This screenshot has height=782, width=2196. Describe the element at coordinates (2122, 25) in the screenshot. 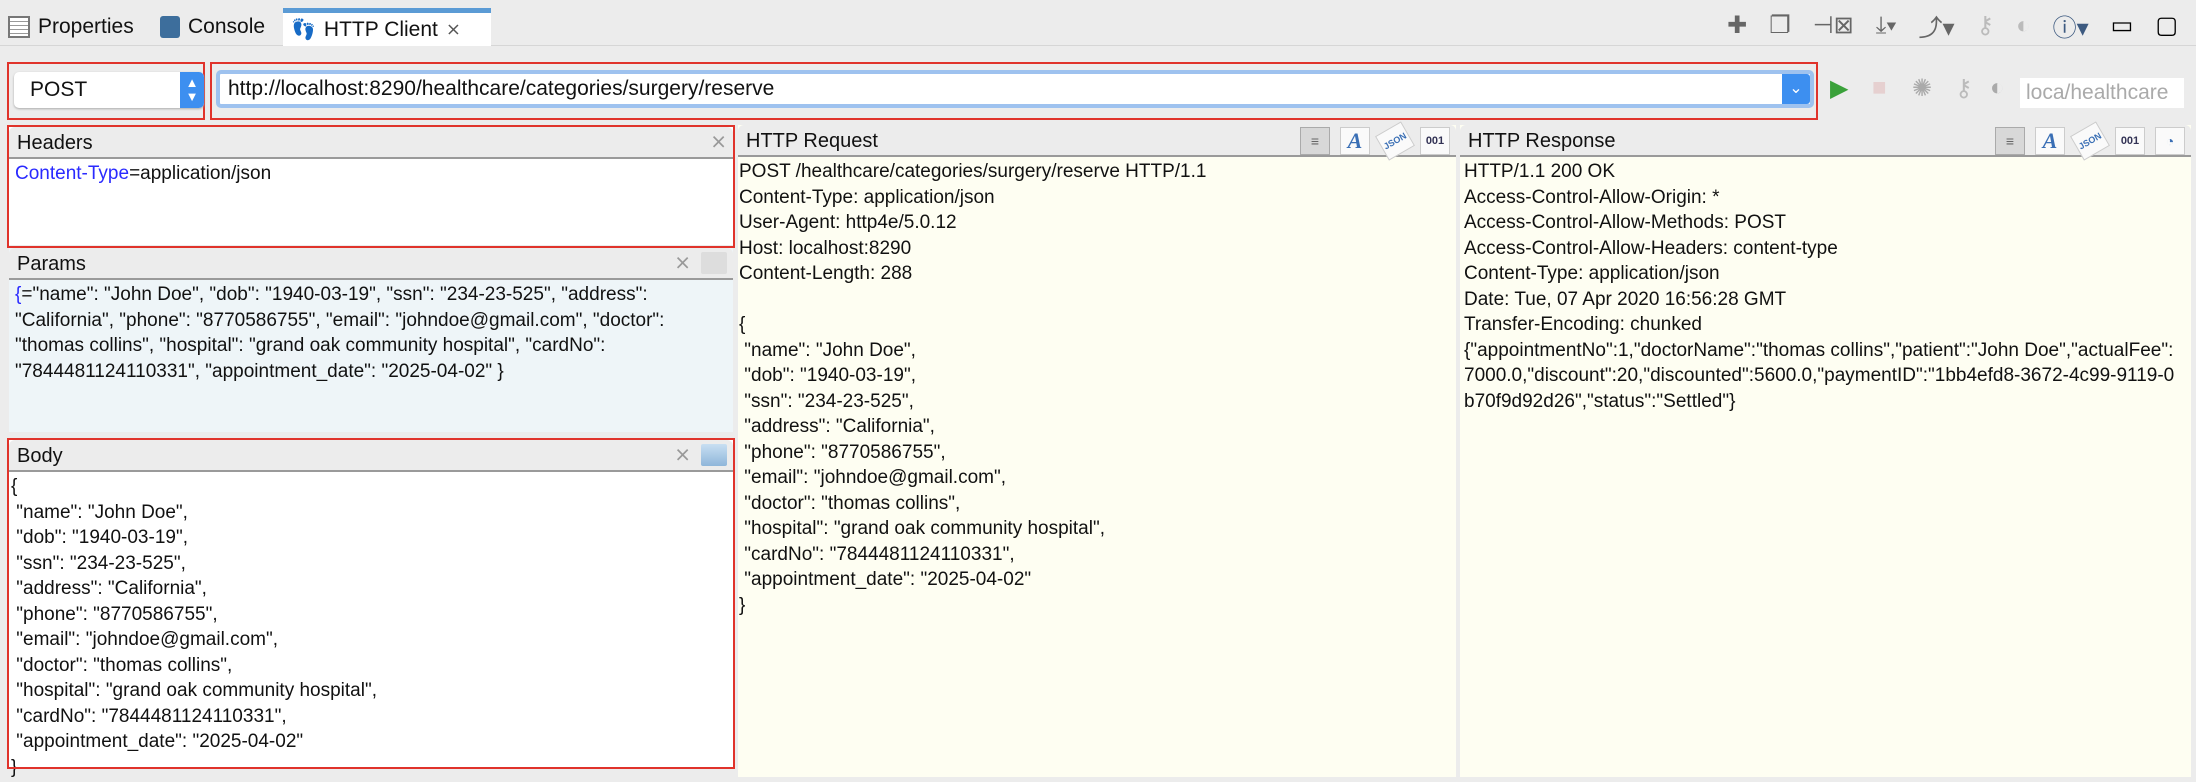

I see `minimize-icon: ▭` at that location.